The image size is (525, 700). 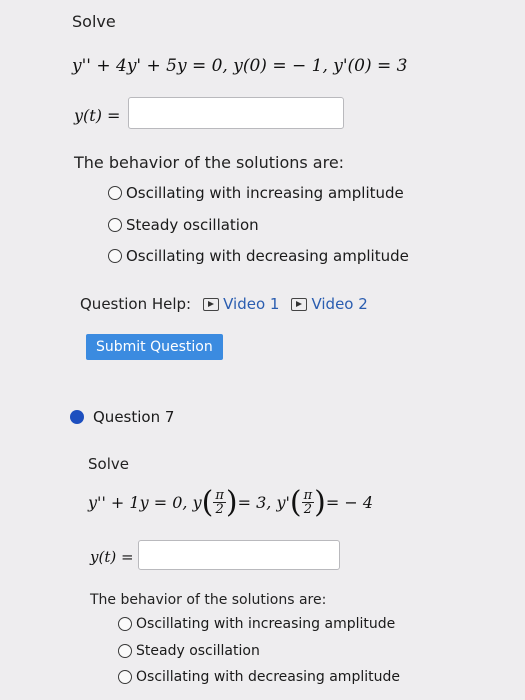 What do you see at coordinates (339, 304) in the screenshot?
I see `video-2-label: Video 2` at bounding box center [339, 304].